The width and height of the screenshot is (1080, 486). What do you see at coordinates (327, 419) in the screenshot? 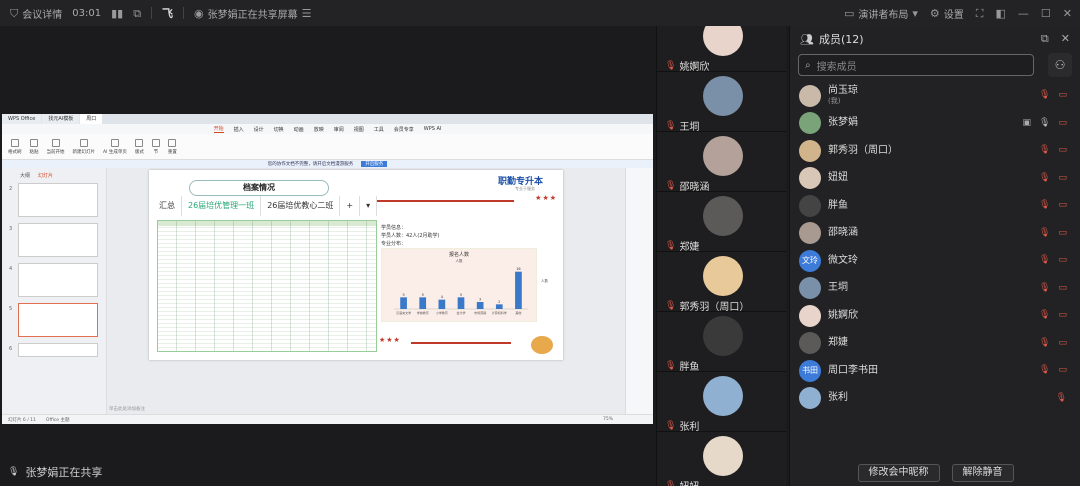
I see `wps-status-bar: 幻灯片 6 / 11 Office 主题 75%` at bounding box center [327, 419].